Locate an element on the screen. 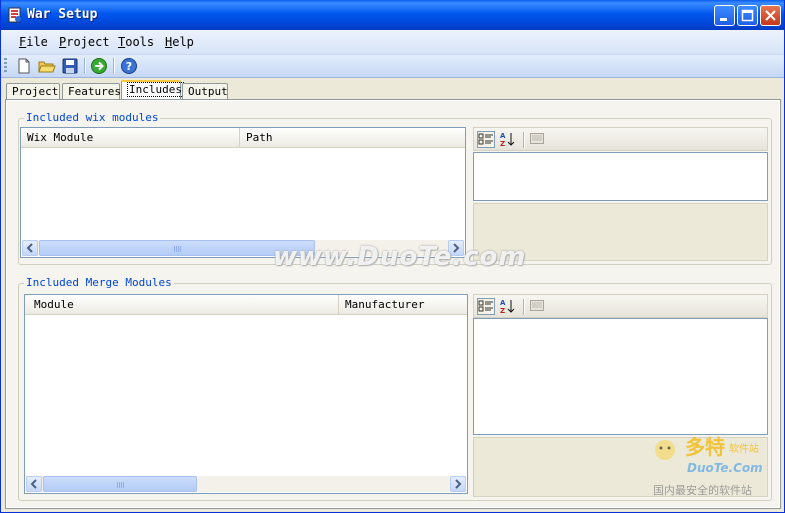  list-header: Wix Module Path is located at coordinates (243, 138).